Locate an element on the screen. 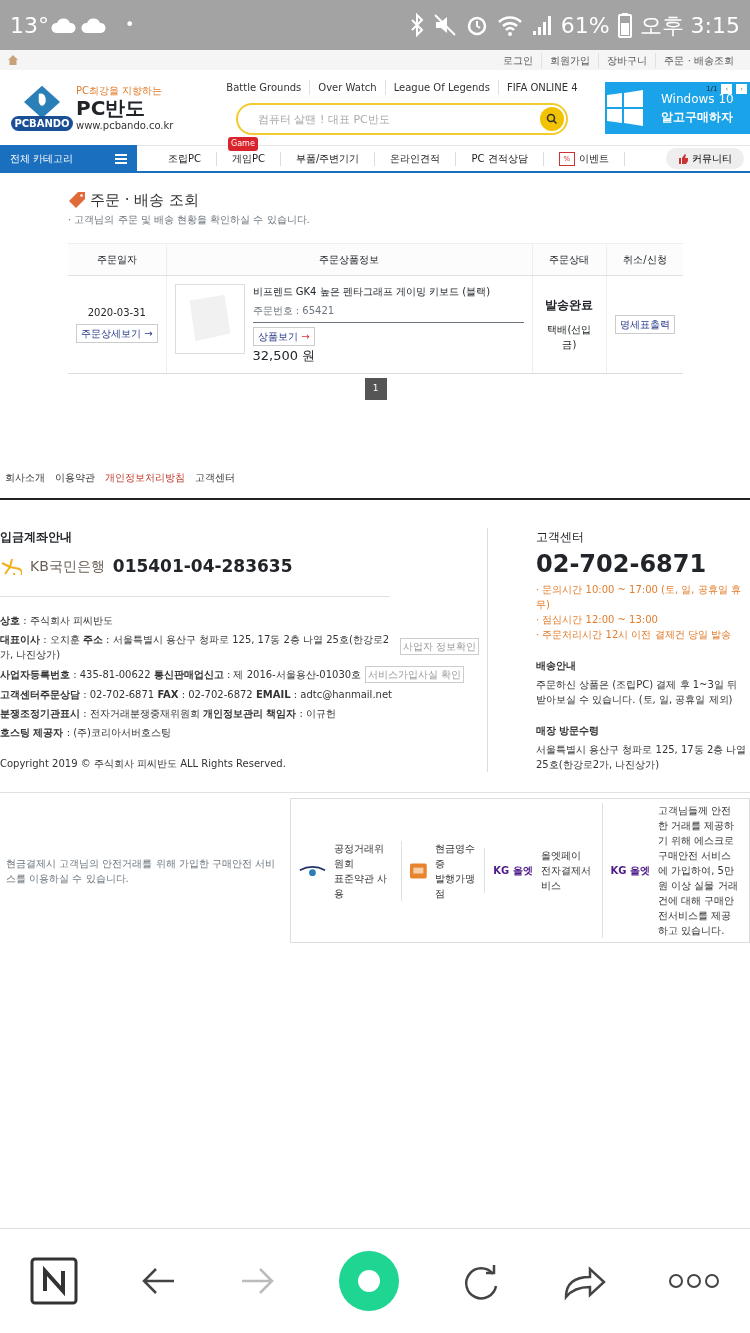 The image size is (750, 1333). certification-text: 현금영수증 발행가맹점 is located at coordinates (455, 871).